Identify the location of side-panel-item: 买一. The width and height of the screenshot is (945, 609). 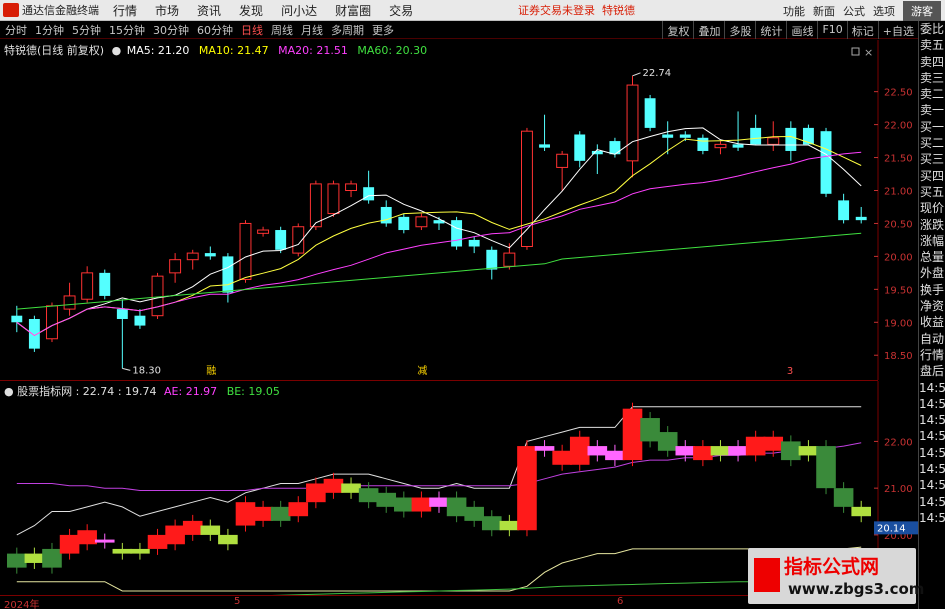
(932, 127).